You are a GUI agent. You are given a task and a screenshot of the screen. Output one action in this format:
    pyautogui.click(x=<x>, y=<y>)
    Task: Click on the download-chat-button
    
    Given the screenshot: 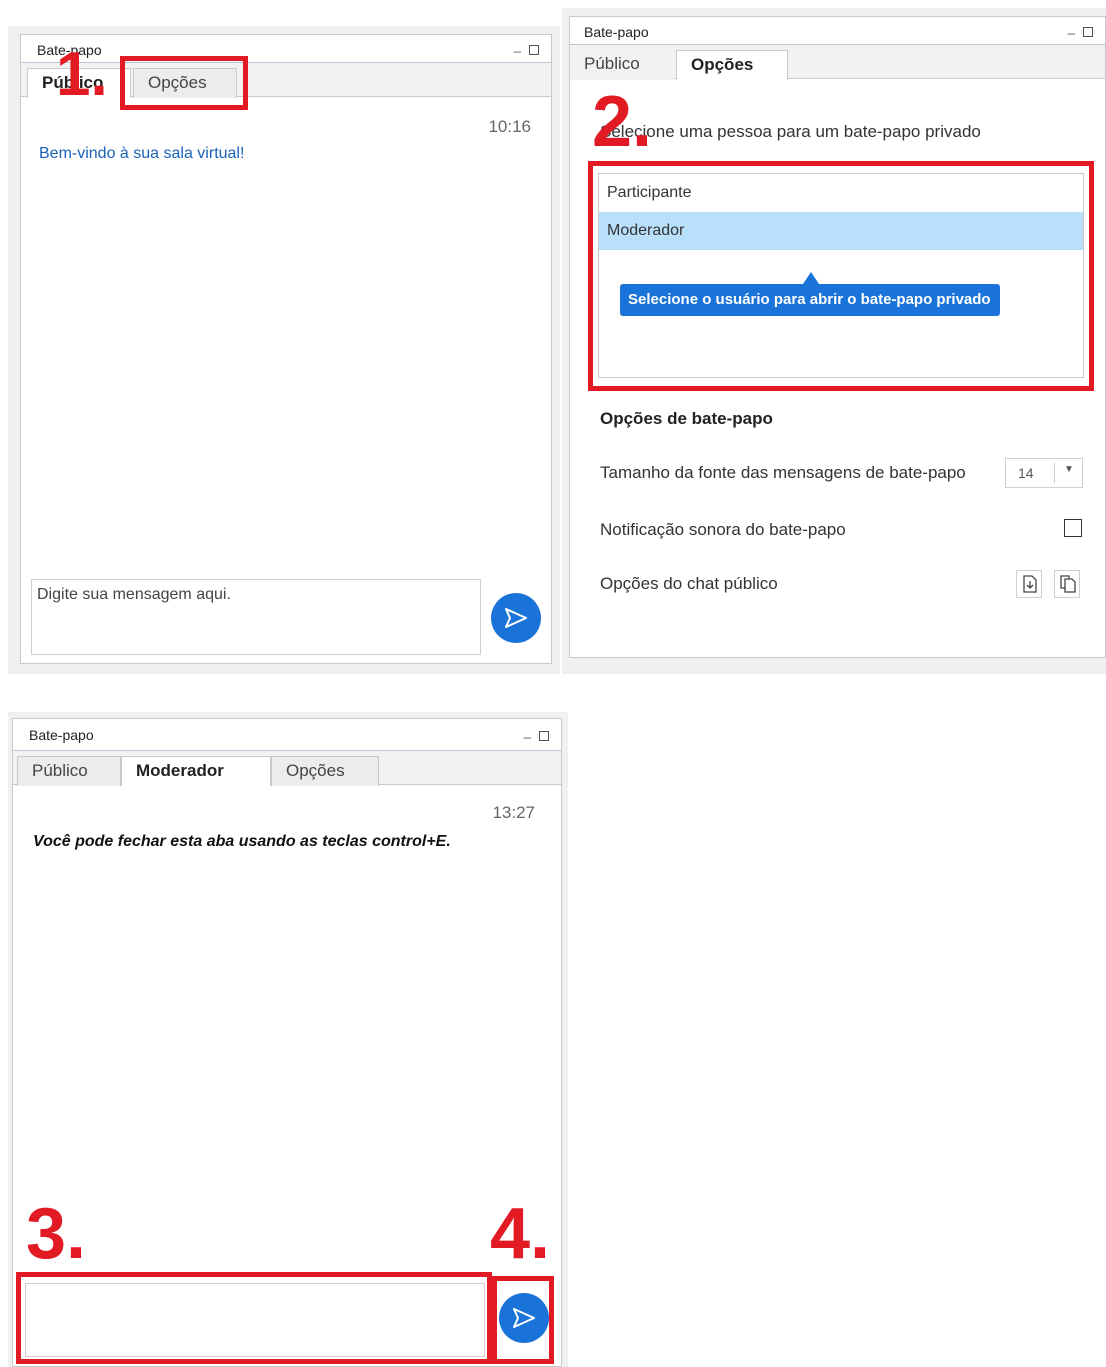 What is the action you would take?
    pyautogui.click(x=1029, y=584)
    